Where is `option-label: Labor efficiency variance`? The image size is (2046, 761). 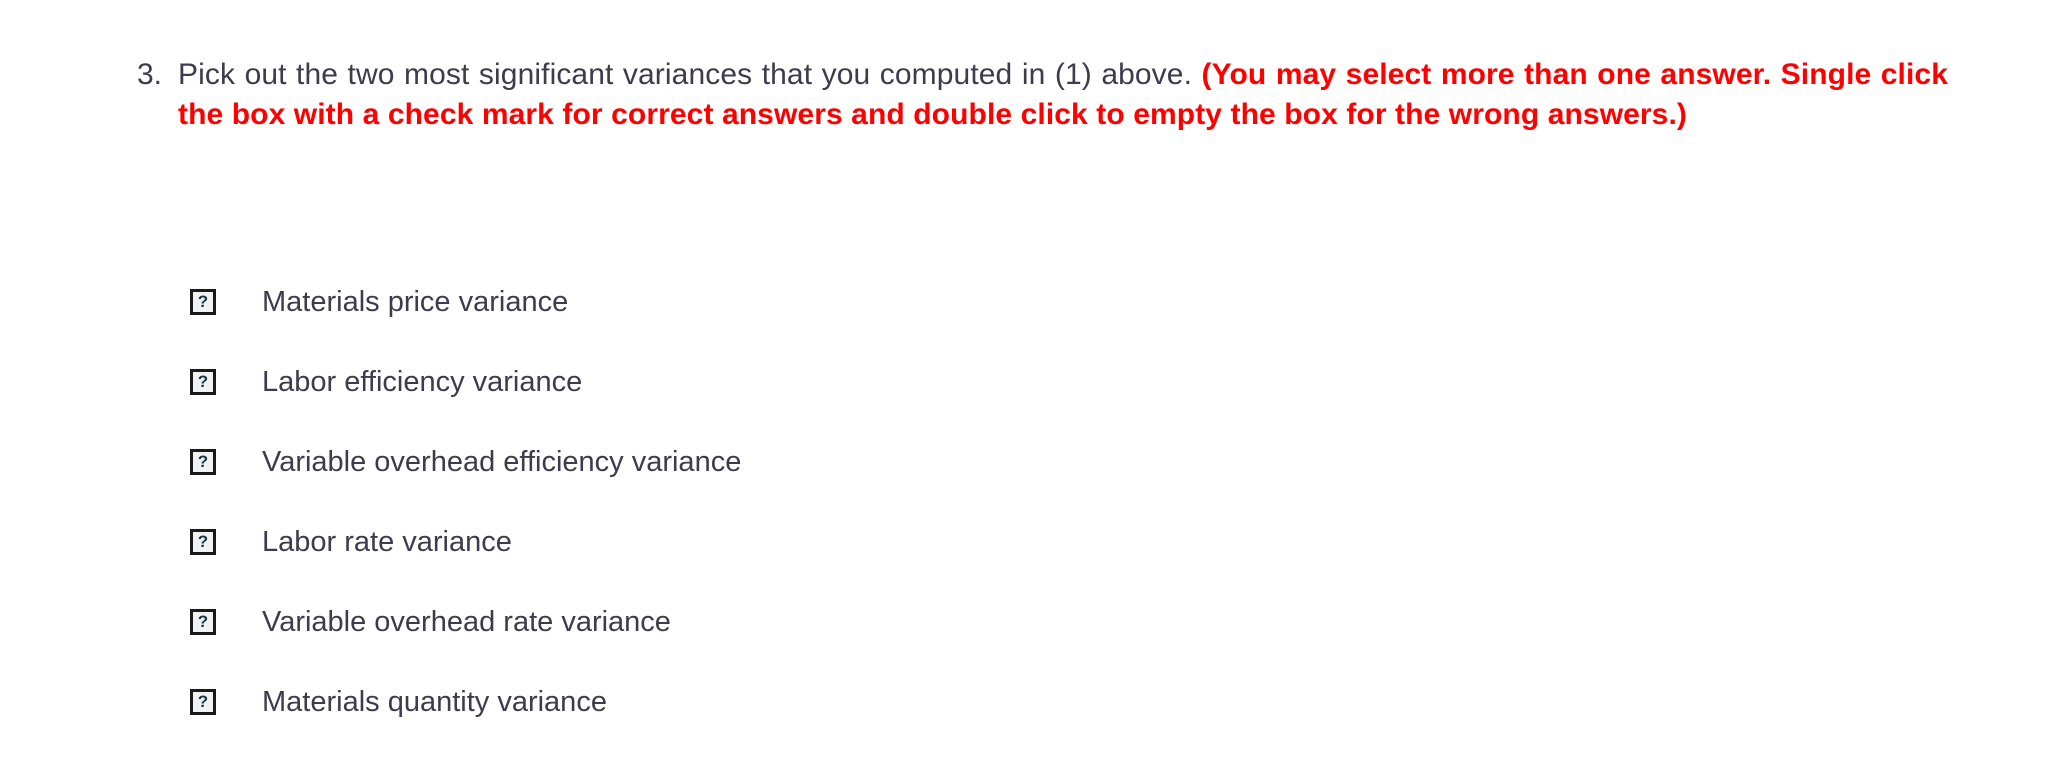
option-label: Labor efficiency variance is located at coordinates (422, 382).